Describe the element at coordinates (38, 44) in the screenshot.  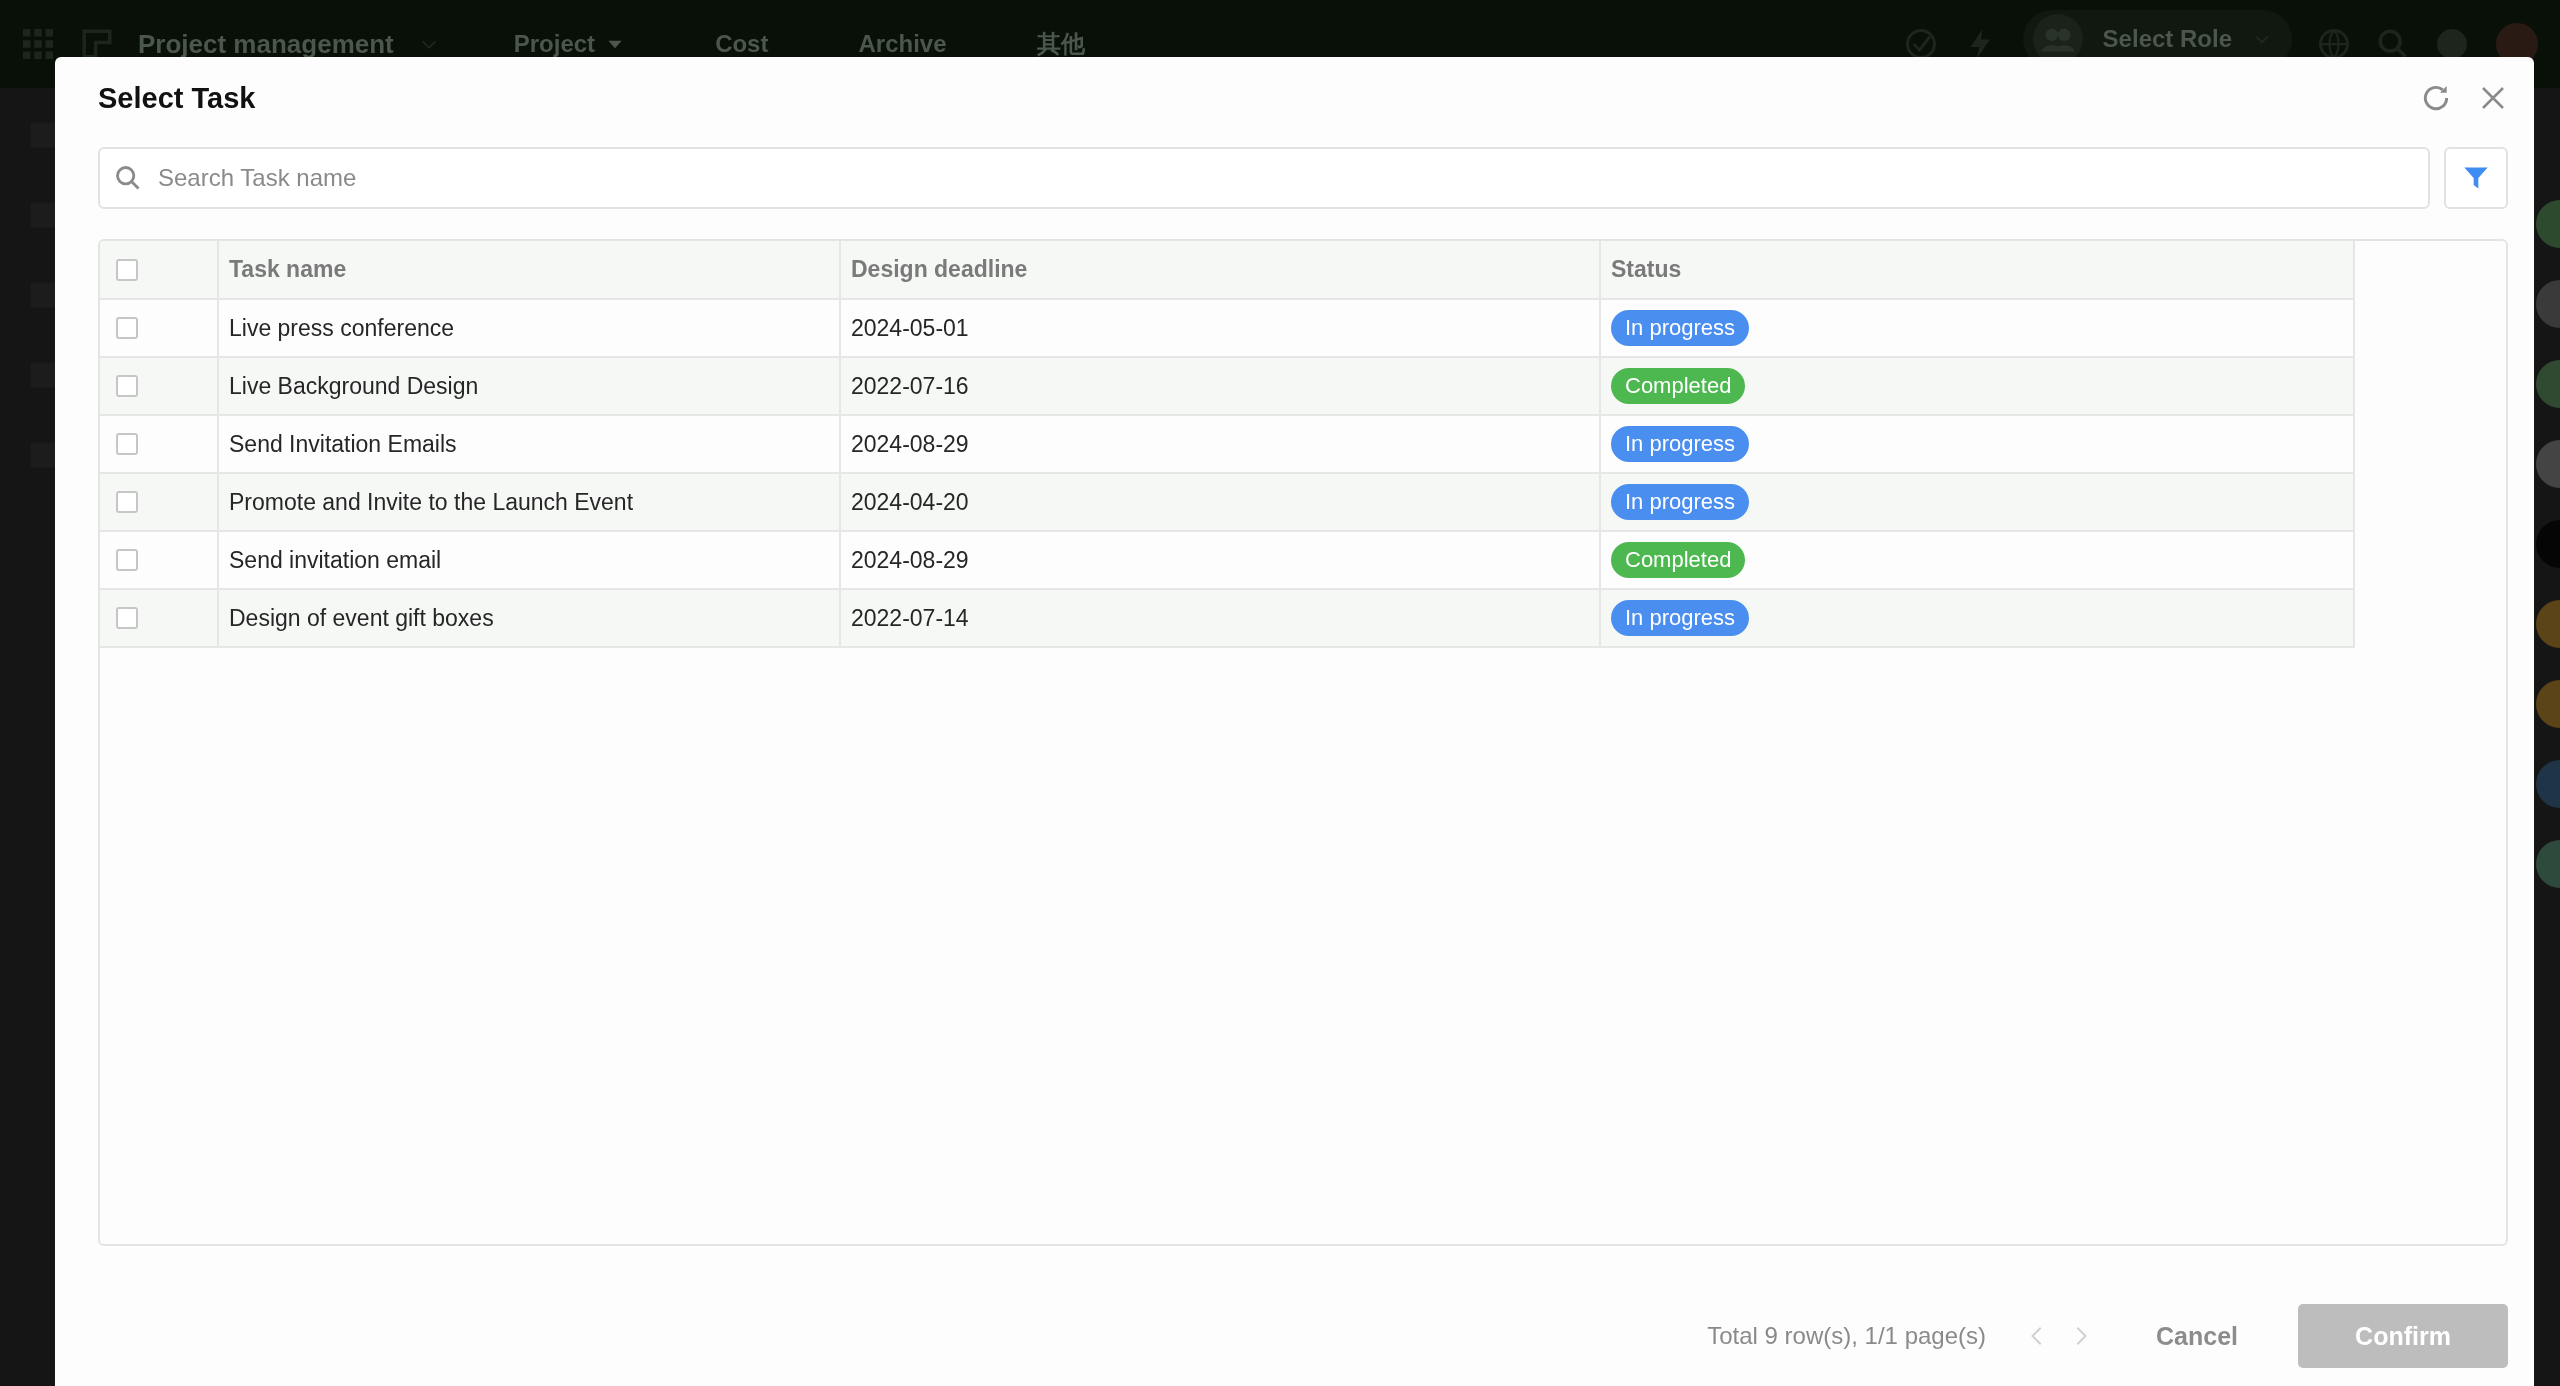
I see `apps-icon` at that location.